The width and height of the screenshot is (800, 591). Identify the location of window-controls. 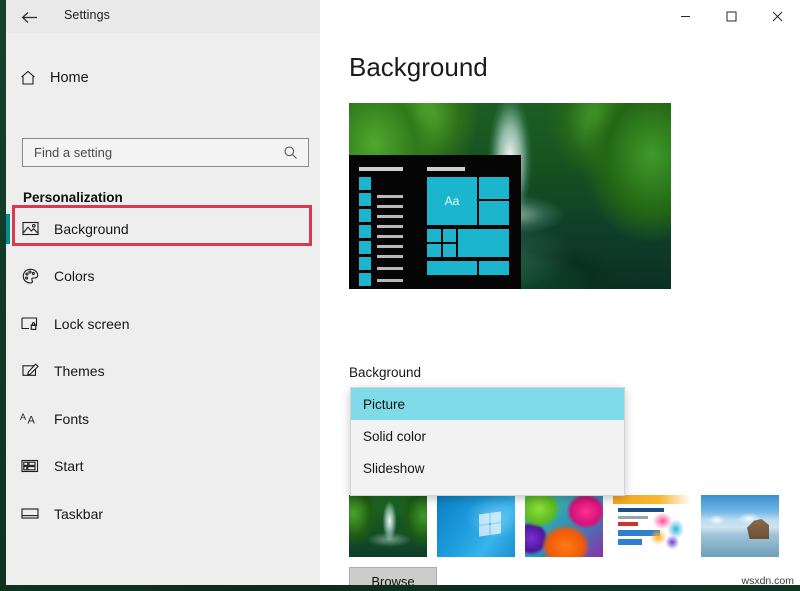
(731, 16).